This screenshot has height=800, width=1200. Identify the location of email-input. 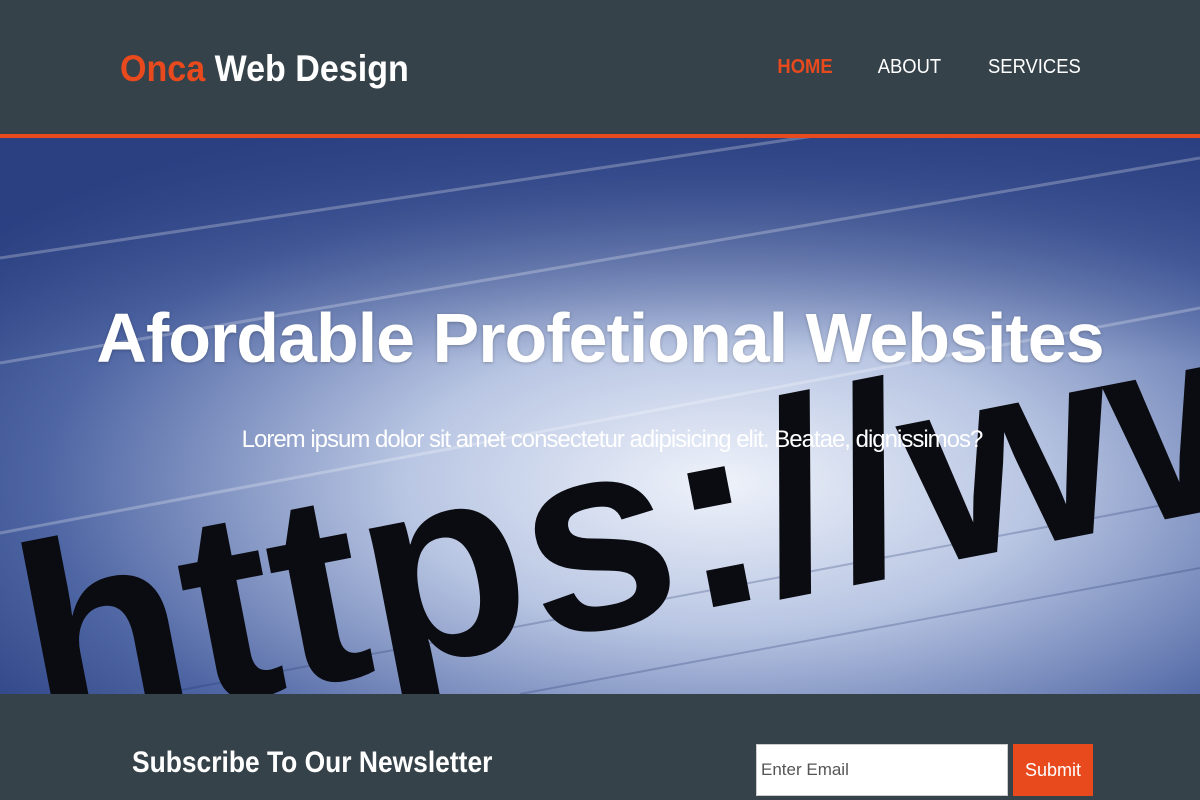
(882, 770).